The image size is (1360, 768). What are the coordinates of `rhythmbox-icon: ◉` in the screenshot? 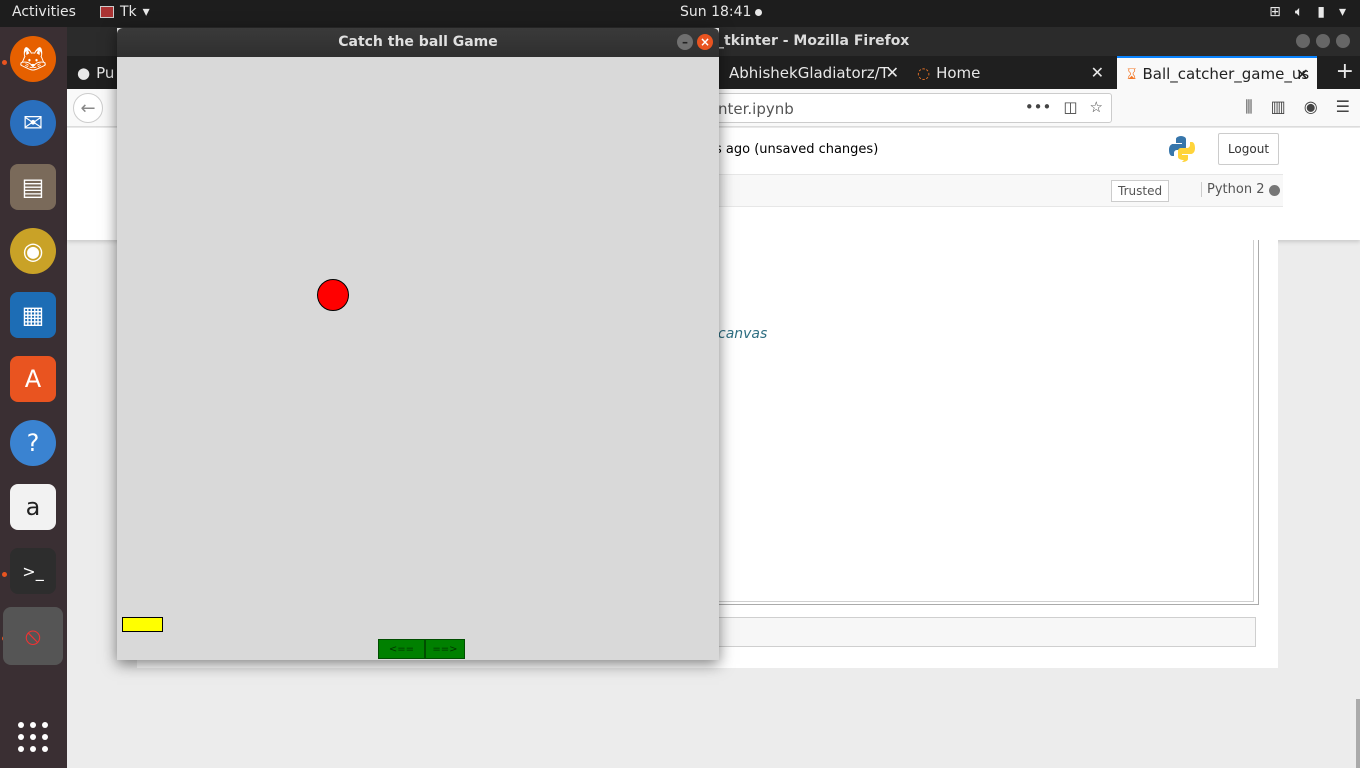 It's located at (33, 251).